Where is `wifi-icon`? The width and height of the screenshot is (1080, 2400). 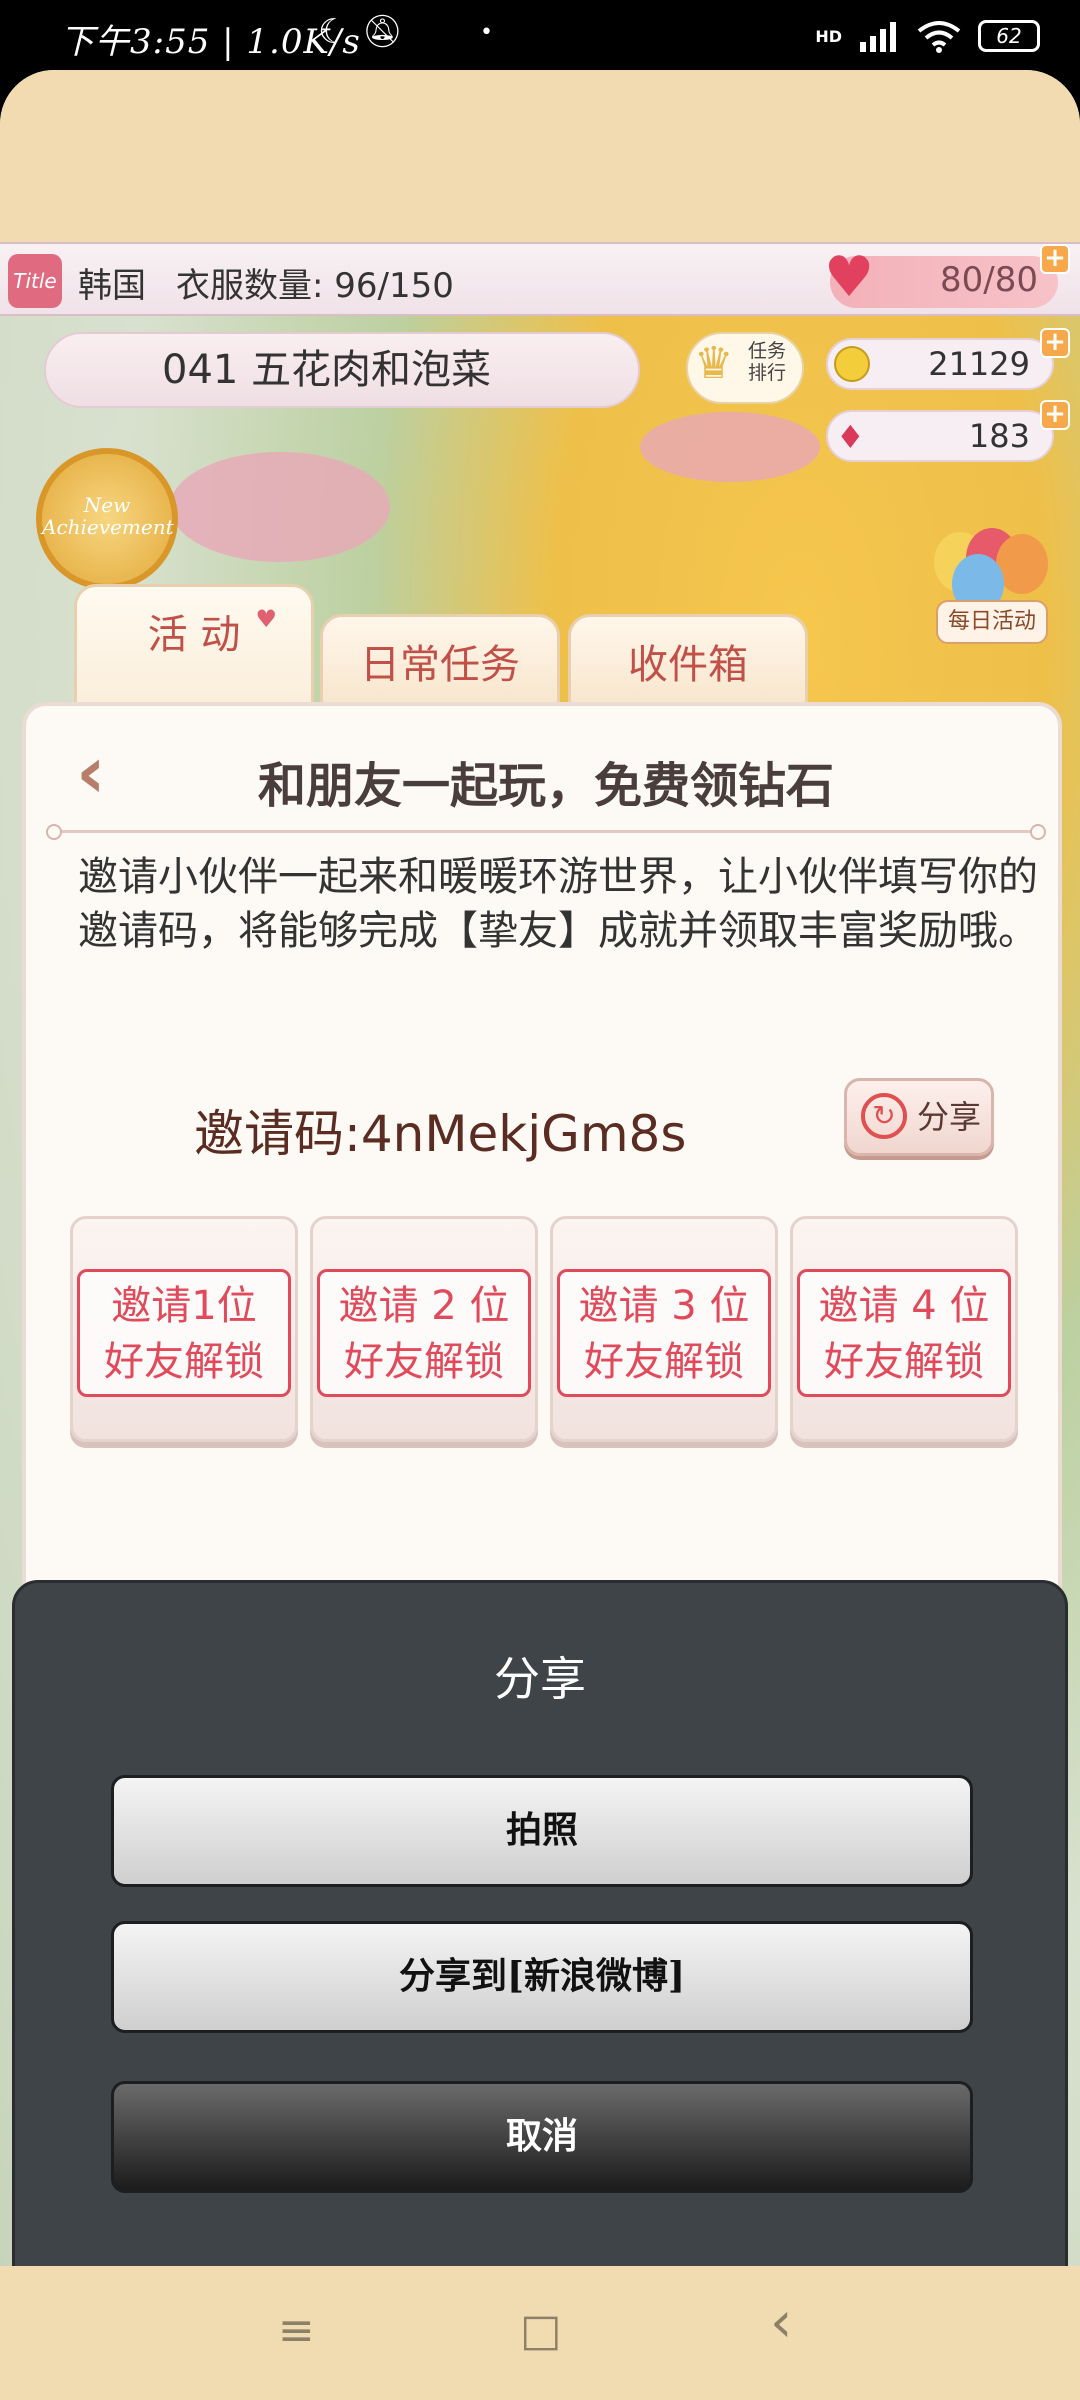 wifi-icon is located at coordinates (939, 37).